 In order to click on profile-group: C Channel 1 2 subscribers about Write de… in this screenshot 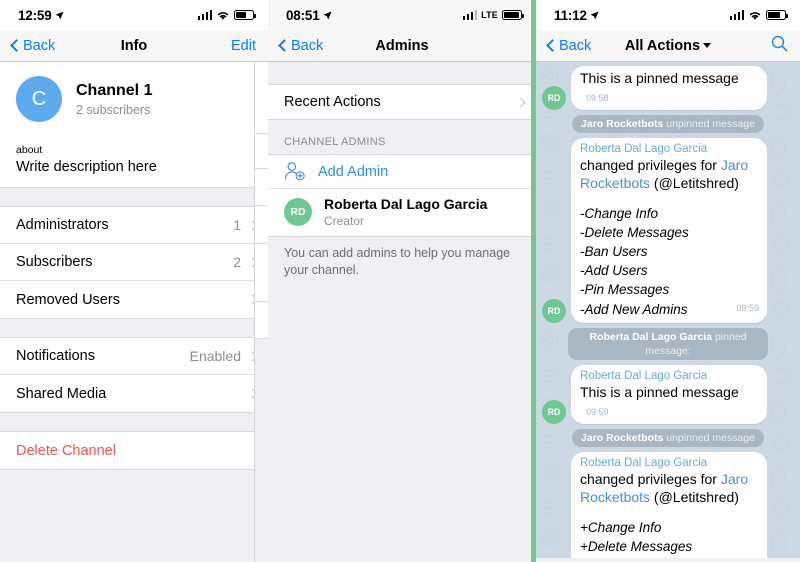, I will do `click(134, 125)`.